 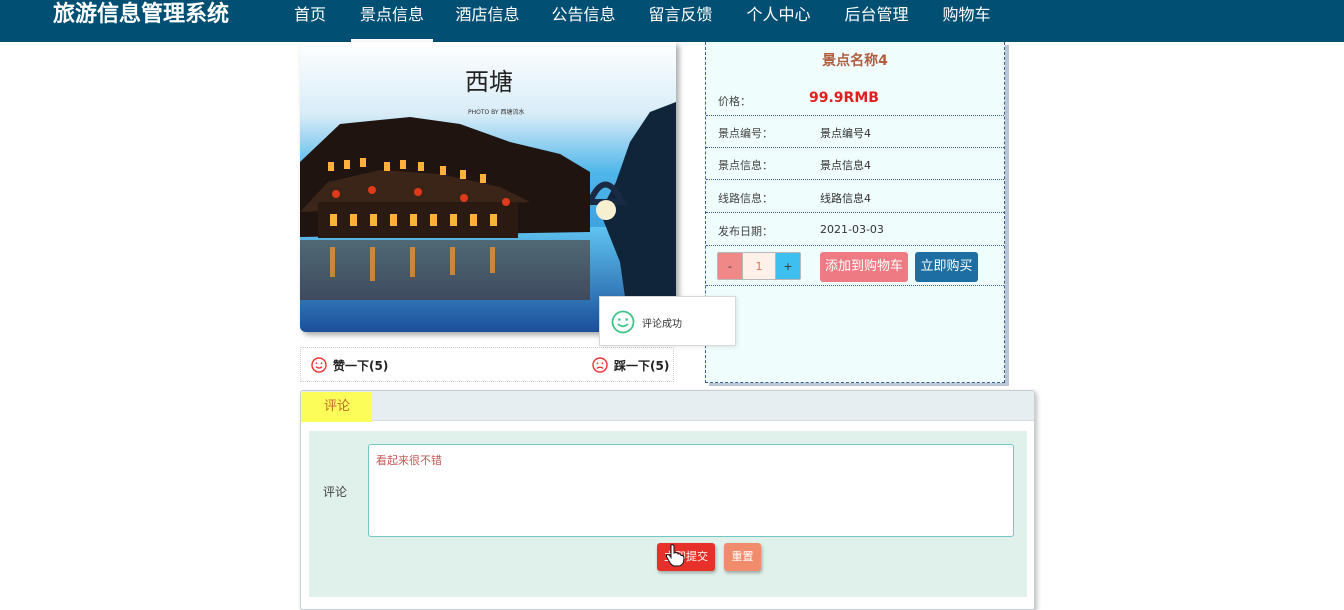 I want to click on nav-attractions: 景点信息, so click(x=392, y=21).